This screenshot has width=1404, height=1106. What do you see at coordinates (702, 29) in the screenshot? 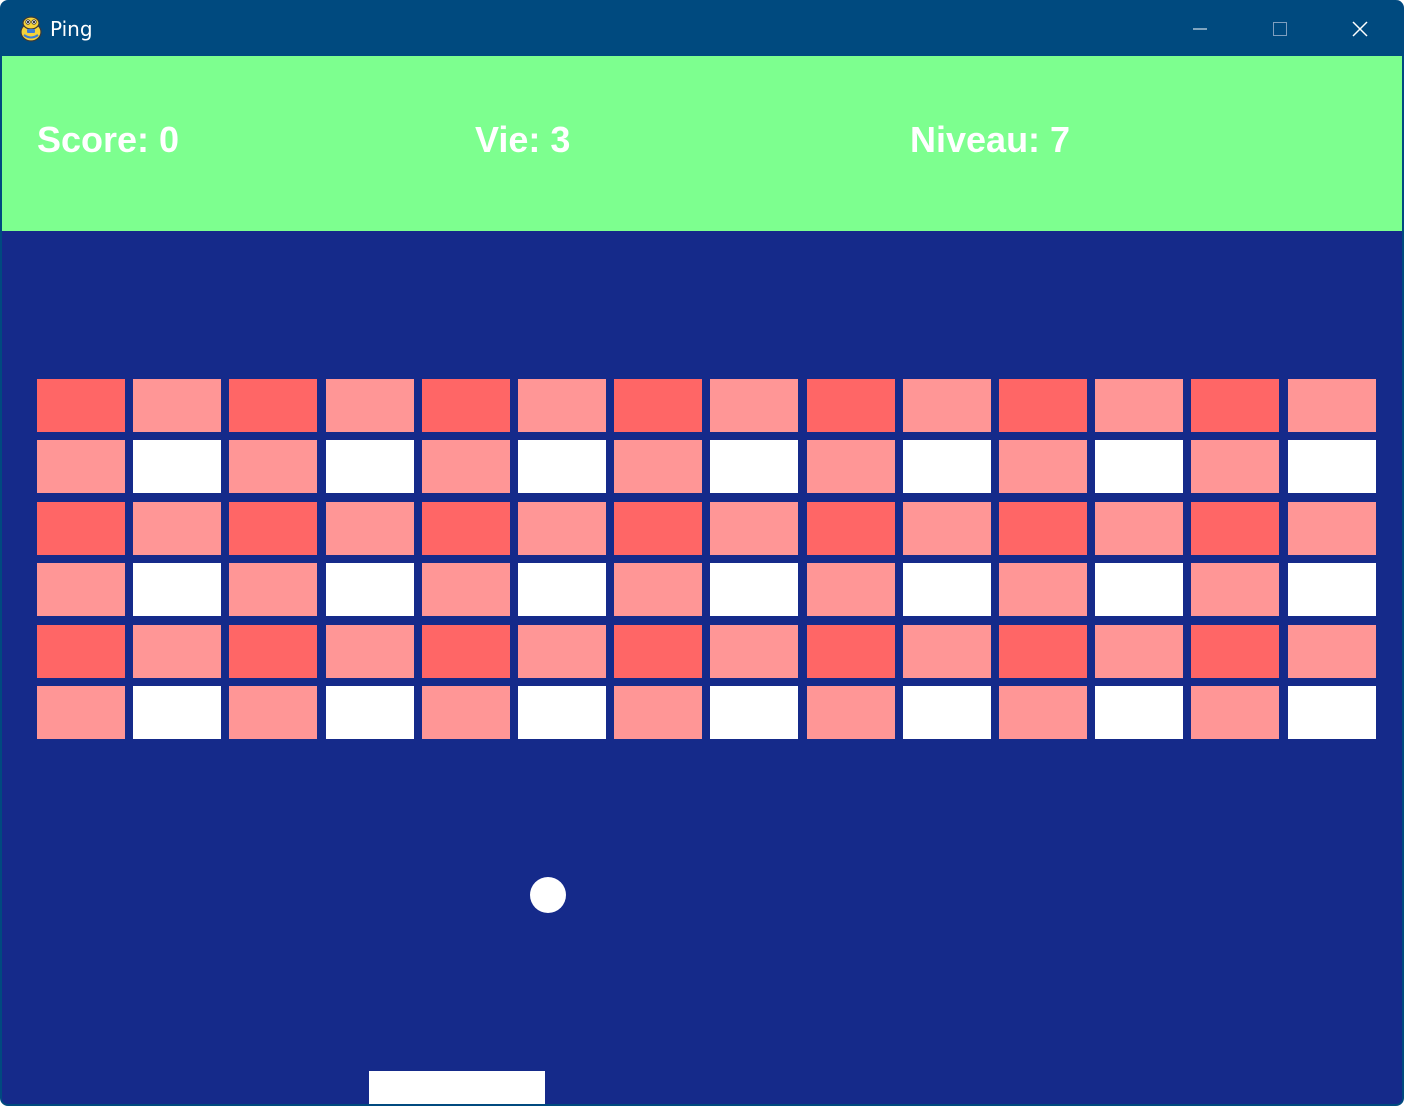
I see `title-bar: Ping` at bounding box center [702, 29].